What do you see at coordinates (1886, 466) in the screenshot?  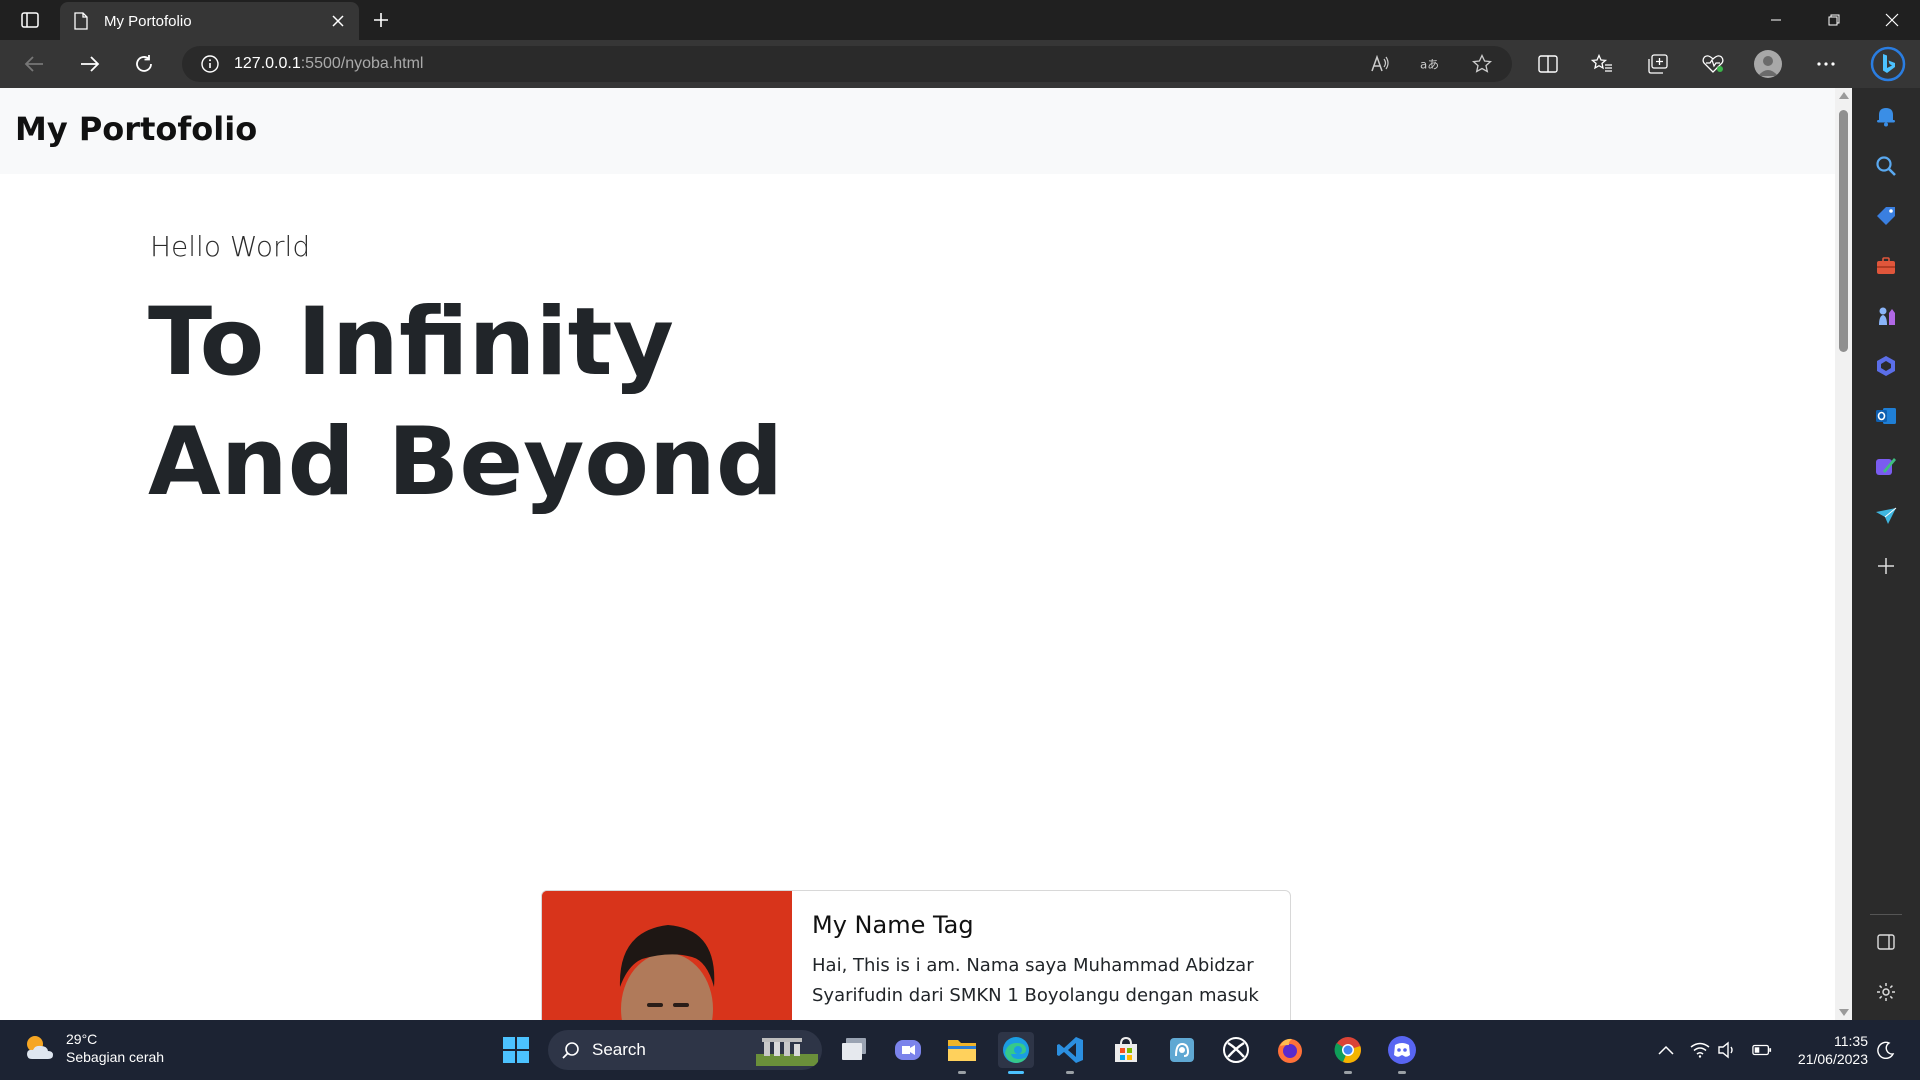 I see `designer-icon` at bounding box center [1886, 466].